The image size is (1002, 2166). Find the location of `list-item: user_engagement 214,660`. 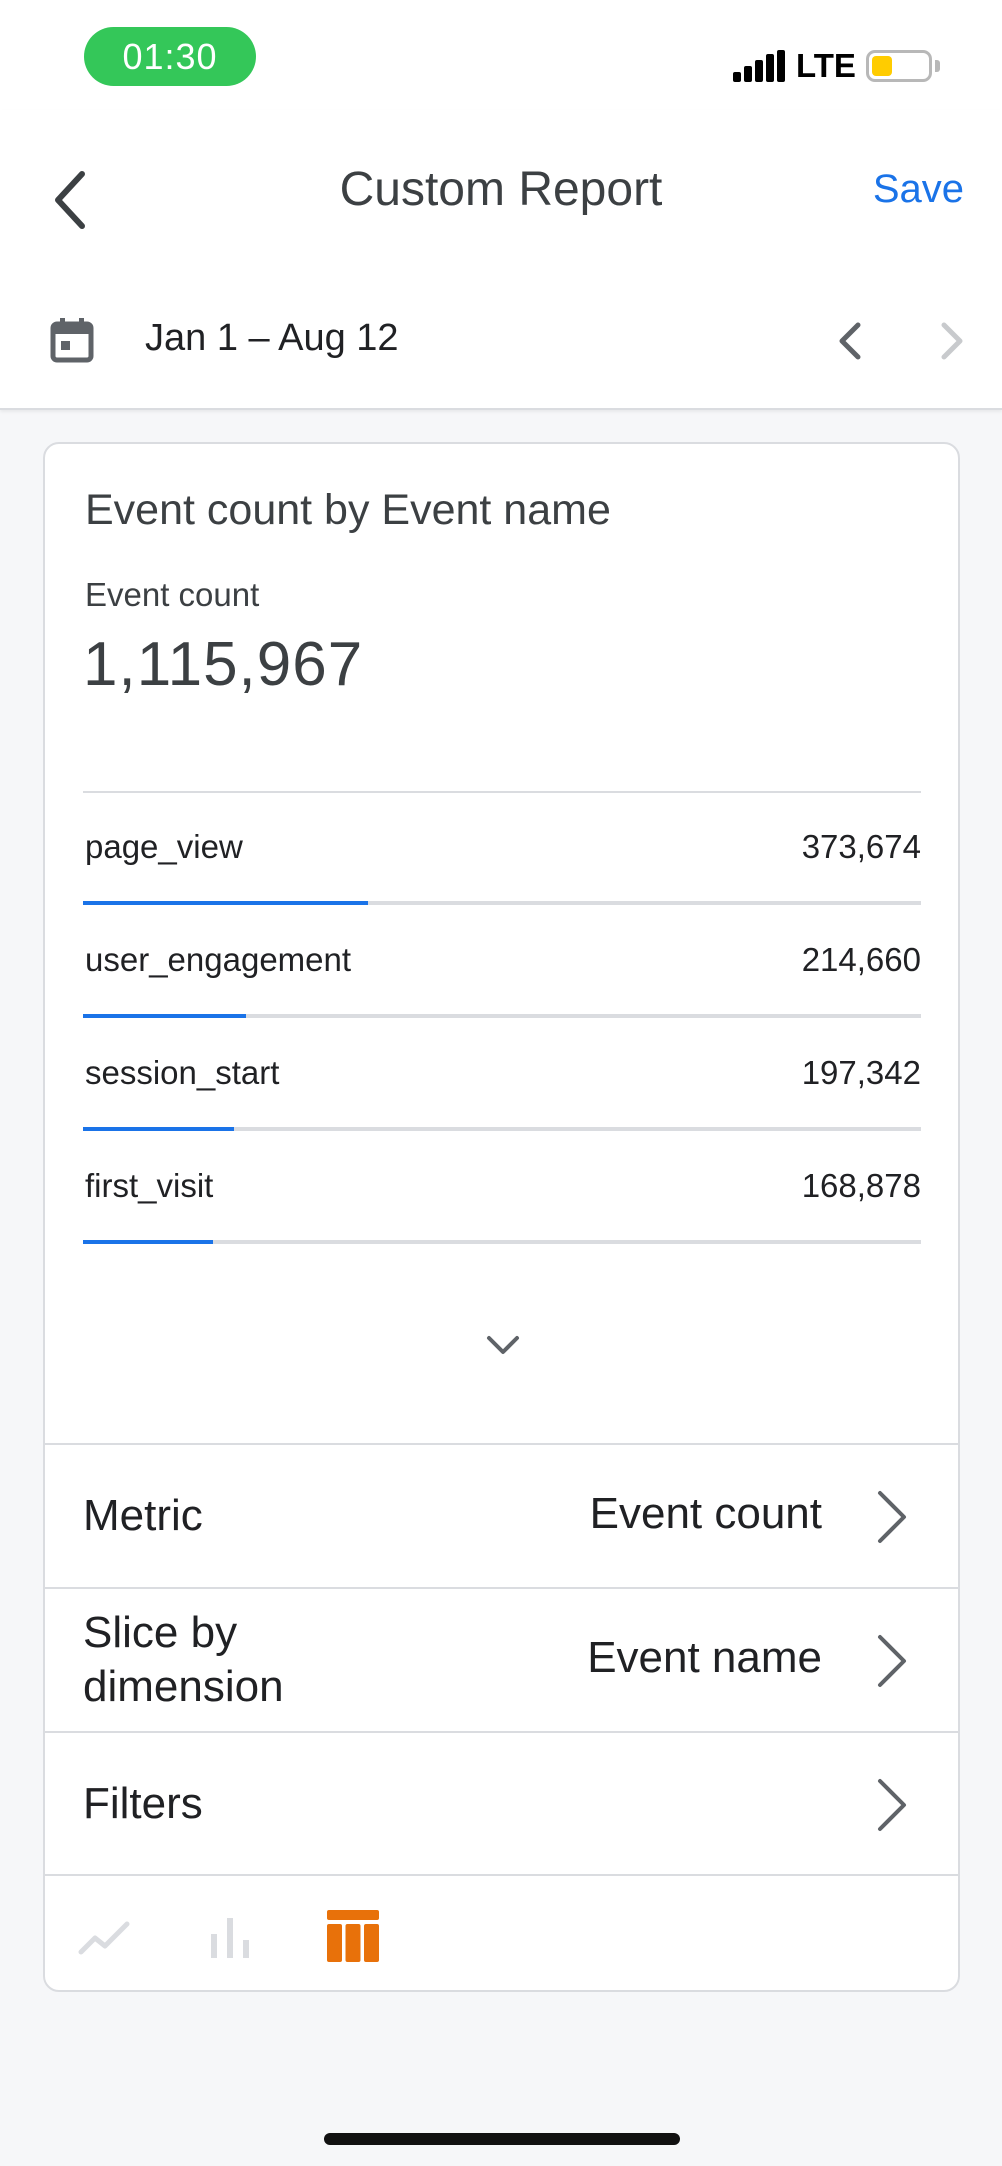

list-item: user_engagement 214,660 is located at coordinates (502, 962).